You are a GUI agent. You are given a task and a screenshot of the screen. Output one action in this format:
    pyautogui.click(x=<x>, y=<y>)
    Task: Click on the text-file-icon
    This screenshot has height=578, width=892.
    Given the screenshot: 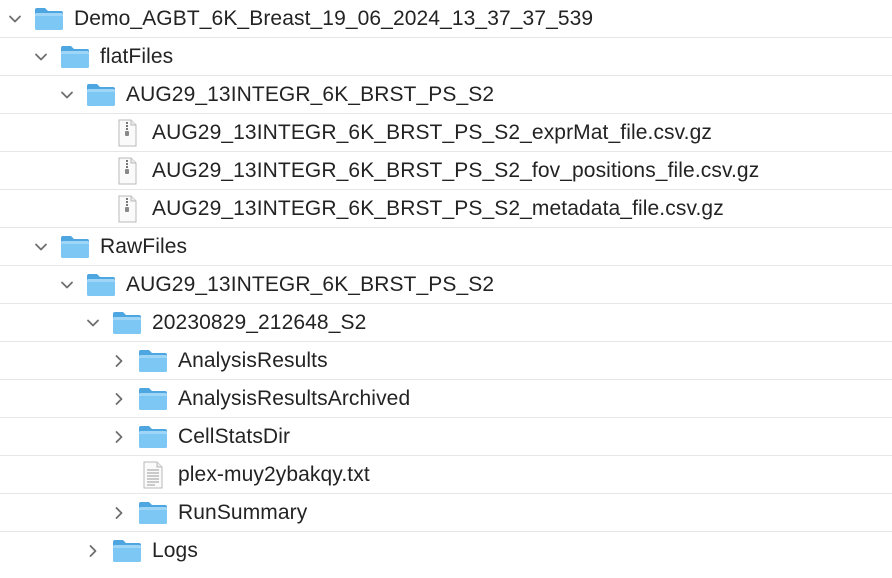 What is the action you would take?
    pyautogui.click(x=153, y=475)
    